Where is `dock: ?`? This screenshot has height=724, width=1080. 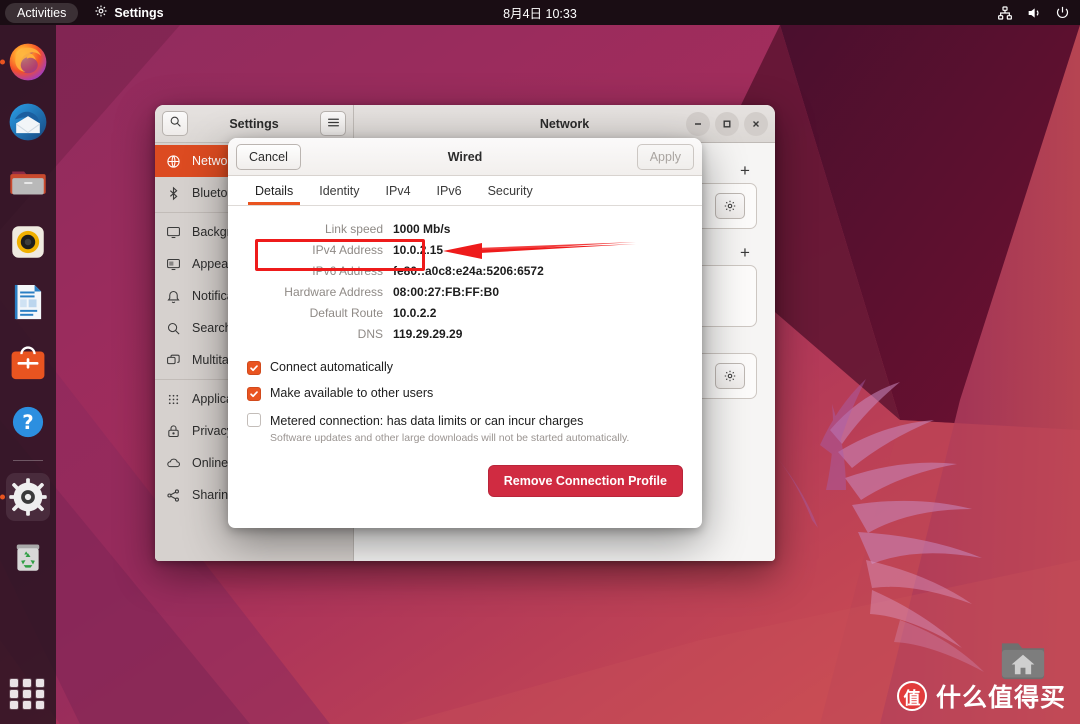
dock: ? is located at coordinates (28, 374).